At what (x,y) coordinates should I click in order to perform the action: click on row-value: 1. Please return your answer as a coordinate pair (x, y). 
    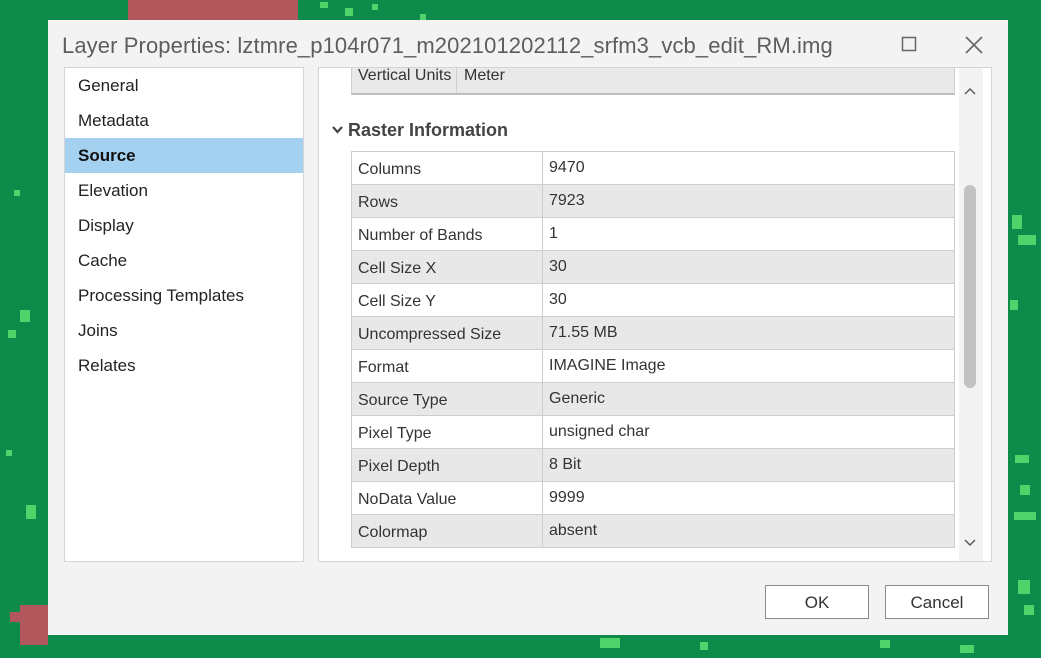
    Looking at the image, I should click on (748, 234).